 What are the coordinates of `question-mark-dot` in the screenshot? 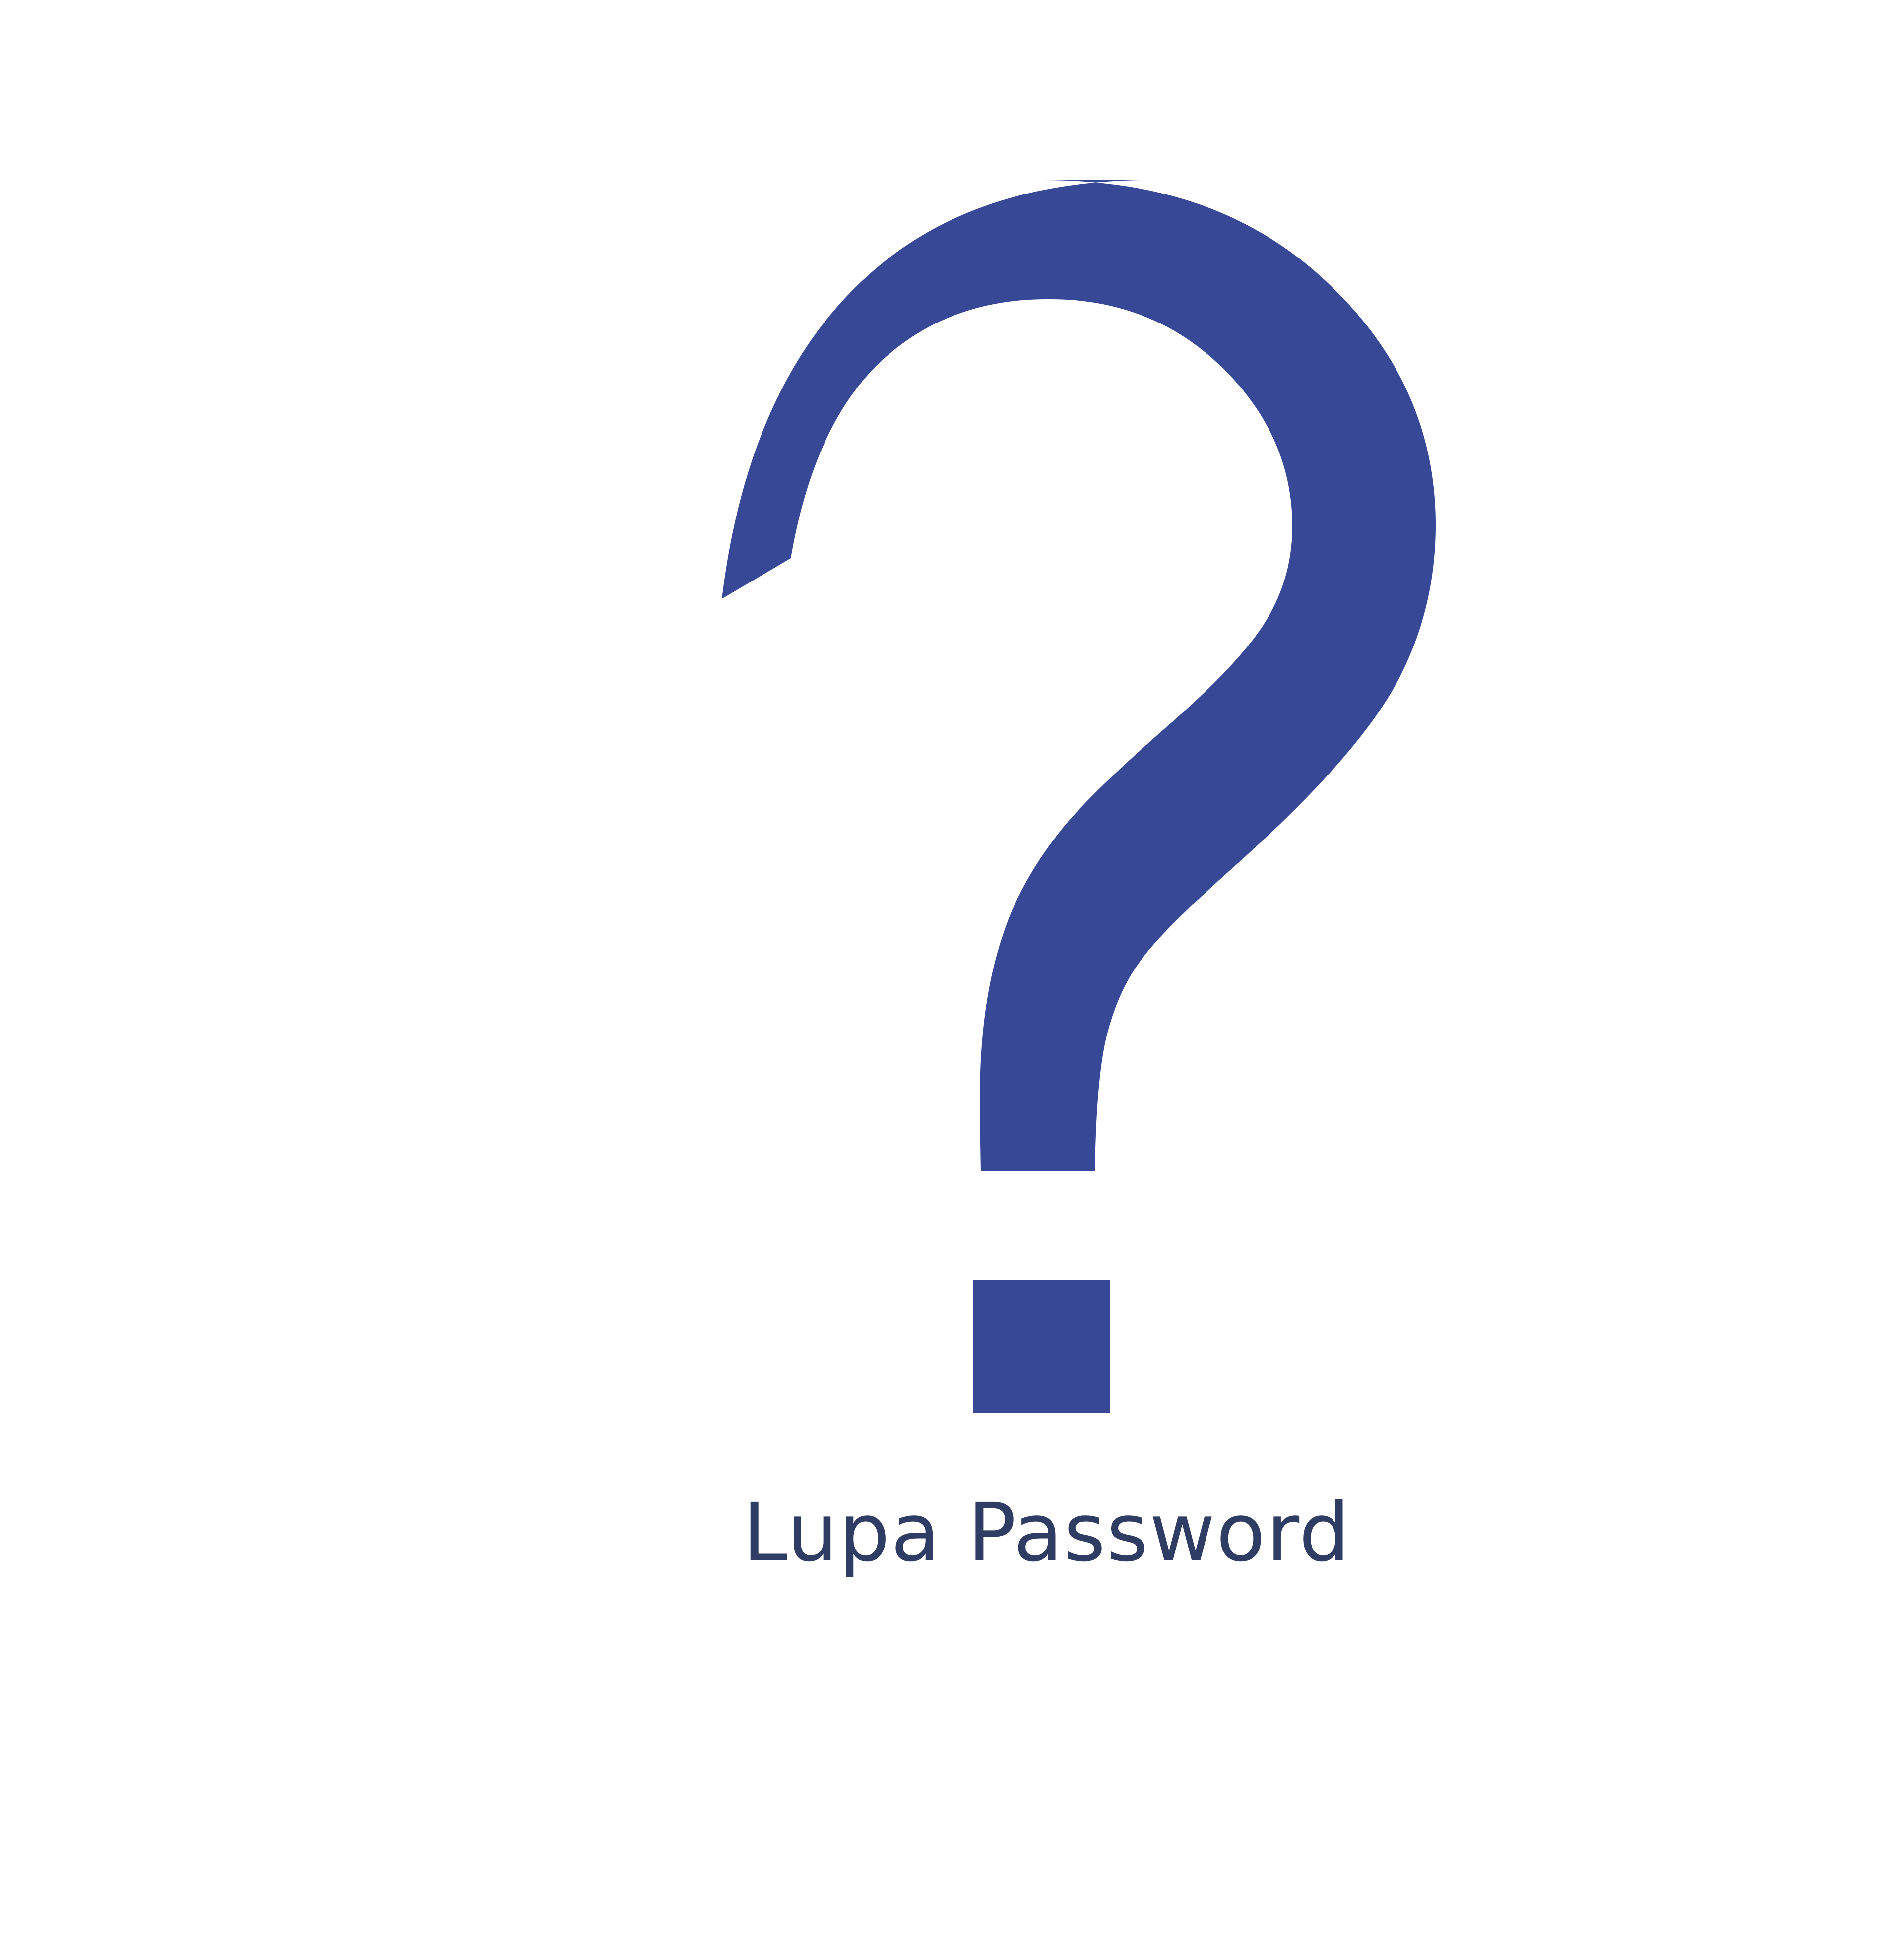 It's located at (1041, 1347).